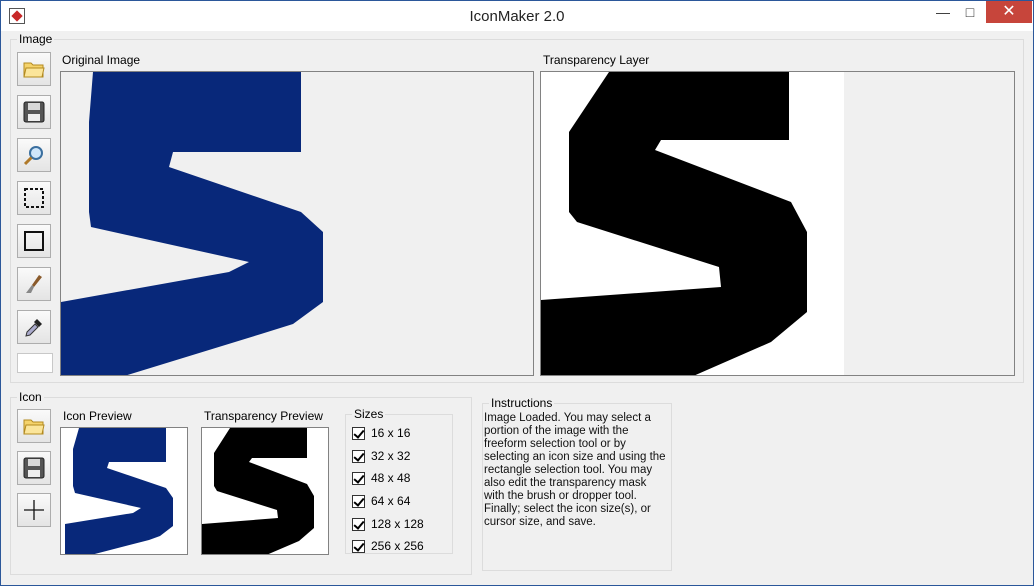 This screenshot has width=1034, height=586. I want to click on icon-preview-label: Icon Preview, so click(97, 416).